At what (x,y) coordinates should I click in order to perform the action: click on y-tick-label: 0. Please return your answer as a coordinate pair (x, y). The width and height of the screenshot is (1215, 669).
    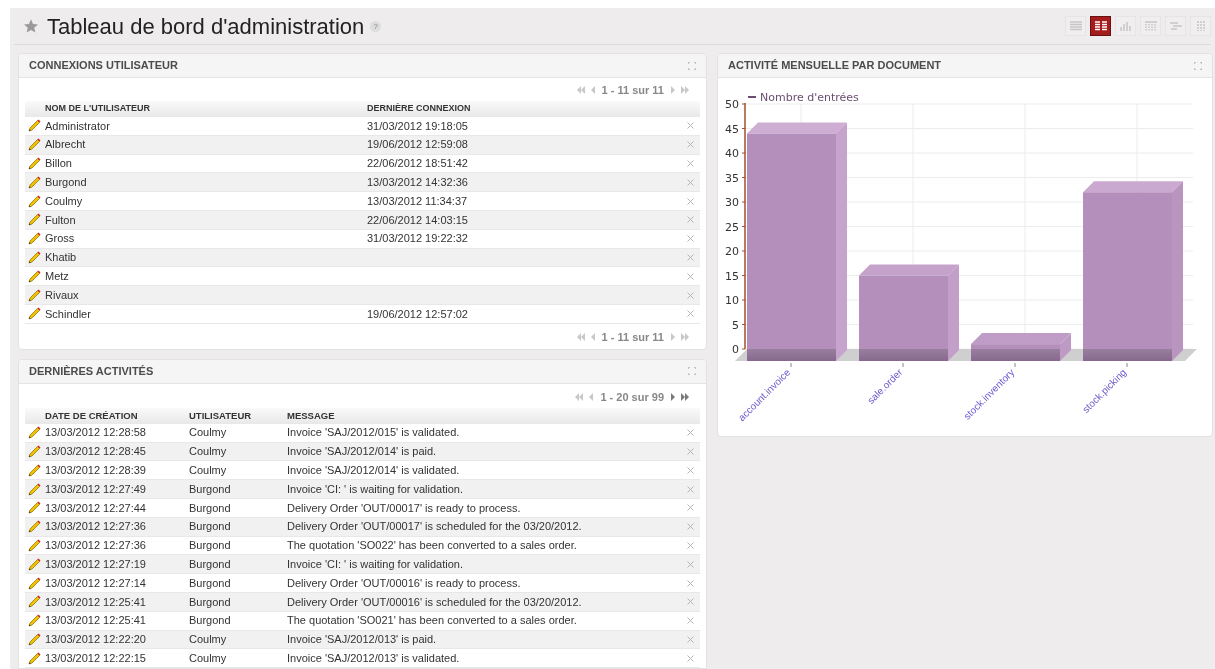
    Looking at the image, I should click on (735, 349).